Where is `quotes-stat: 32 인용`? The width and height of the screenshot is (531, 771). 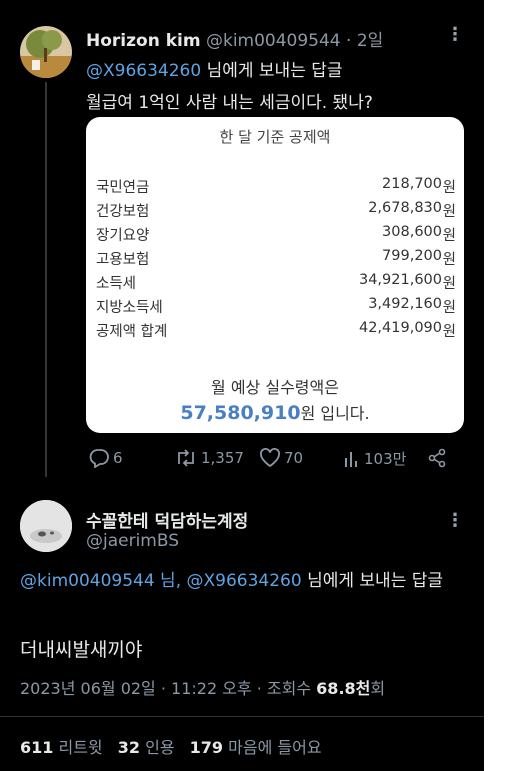
quotes-stat: 32 인용 is located at coordinates (146, 747).